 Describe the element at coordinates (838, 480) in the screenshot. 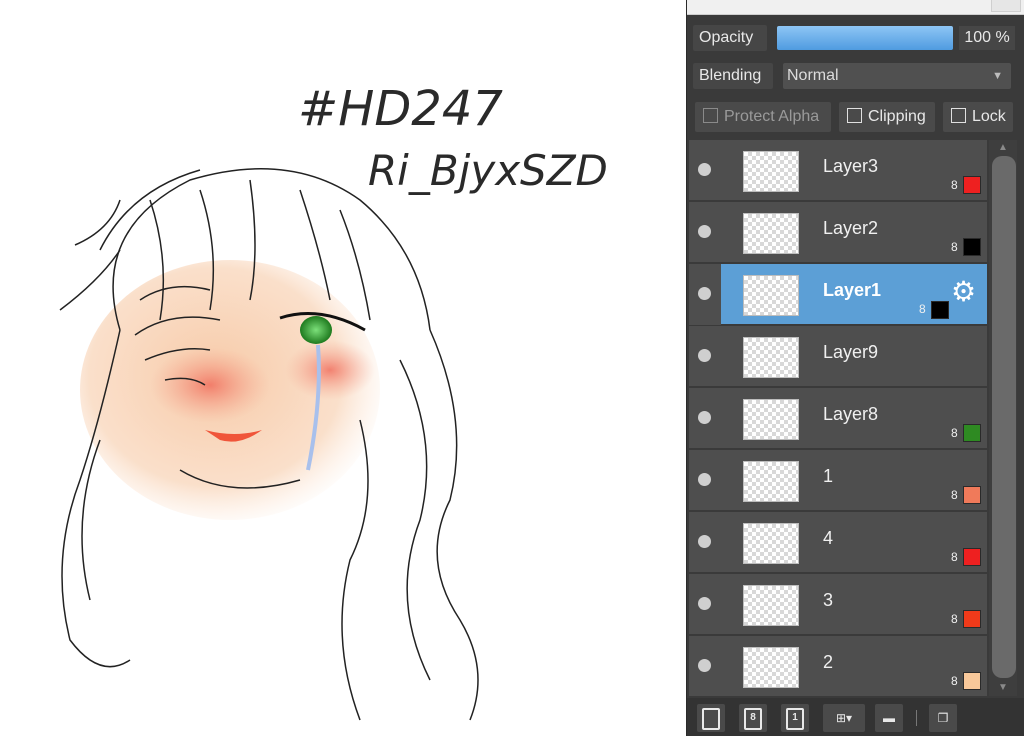

I see `layer-row: 18` at that location.